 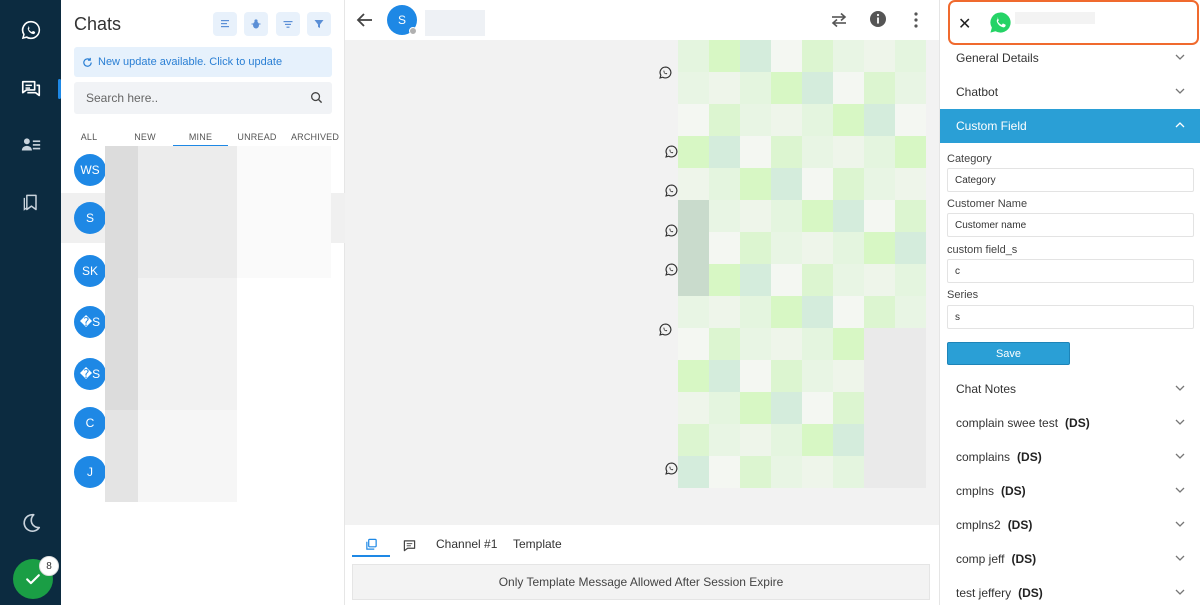 What do you see at coordinates (1070, 423) in the screenshot?
I see `note-item: complain swee test (DS)` at bounding box center [1070, 423].